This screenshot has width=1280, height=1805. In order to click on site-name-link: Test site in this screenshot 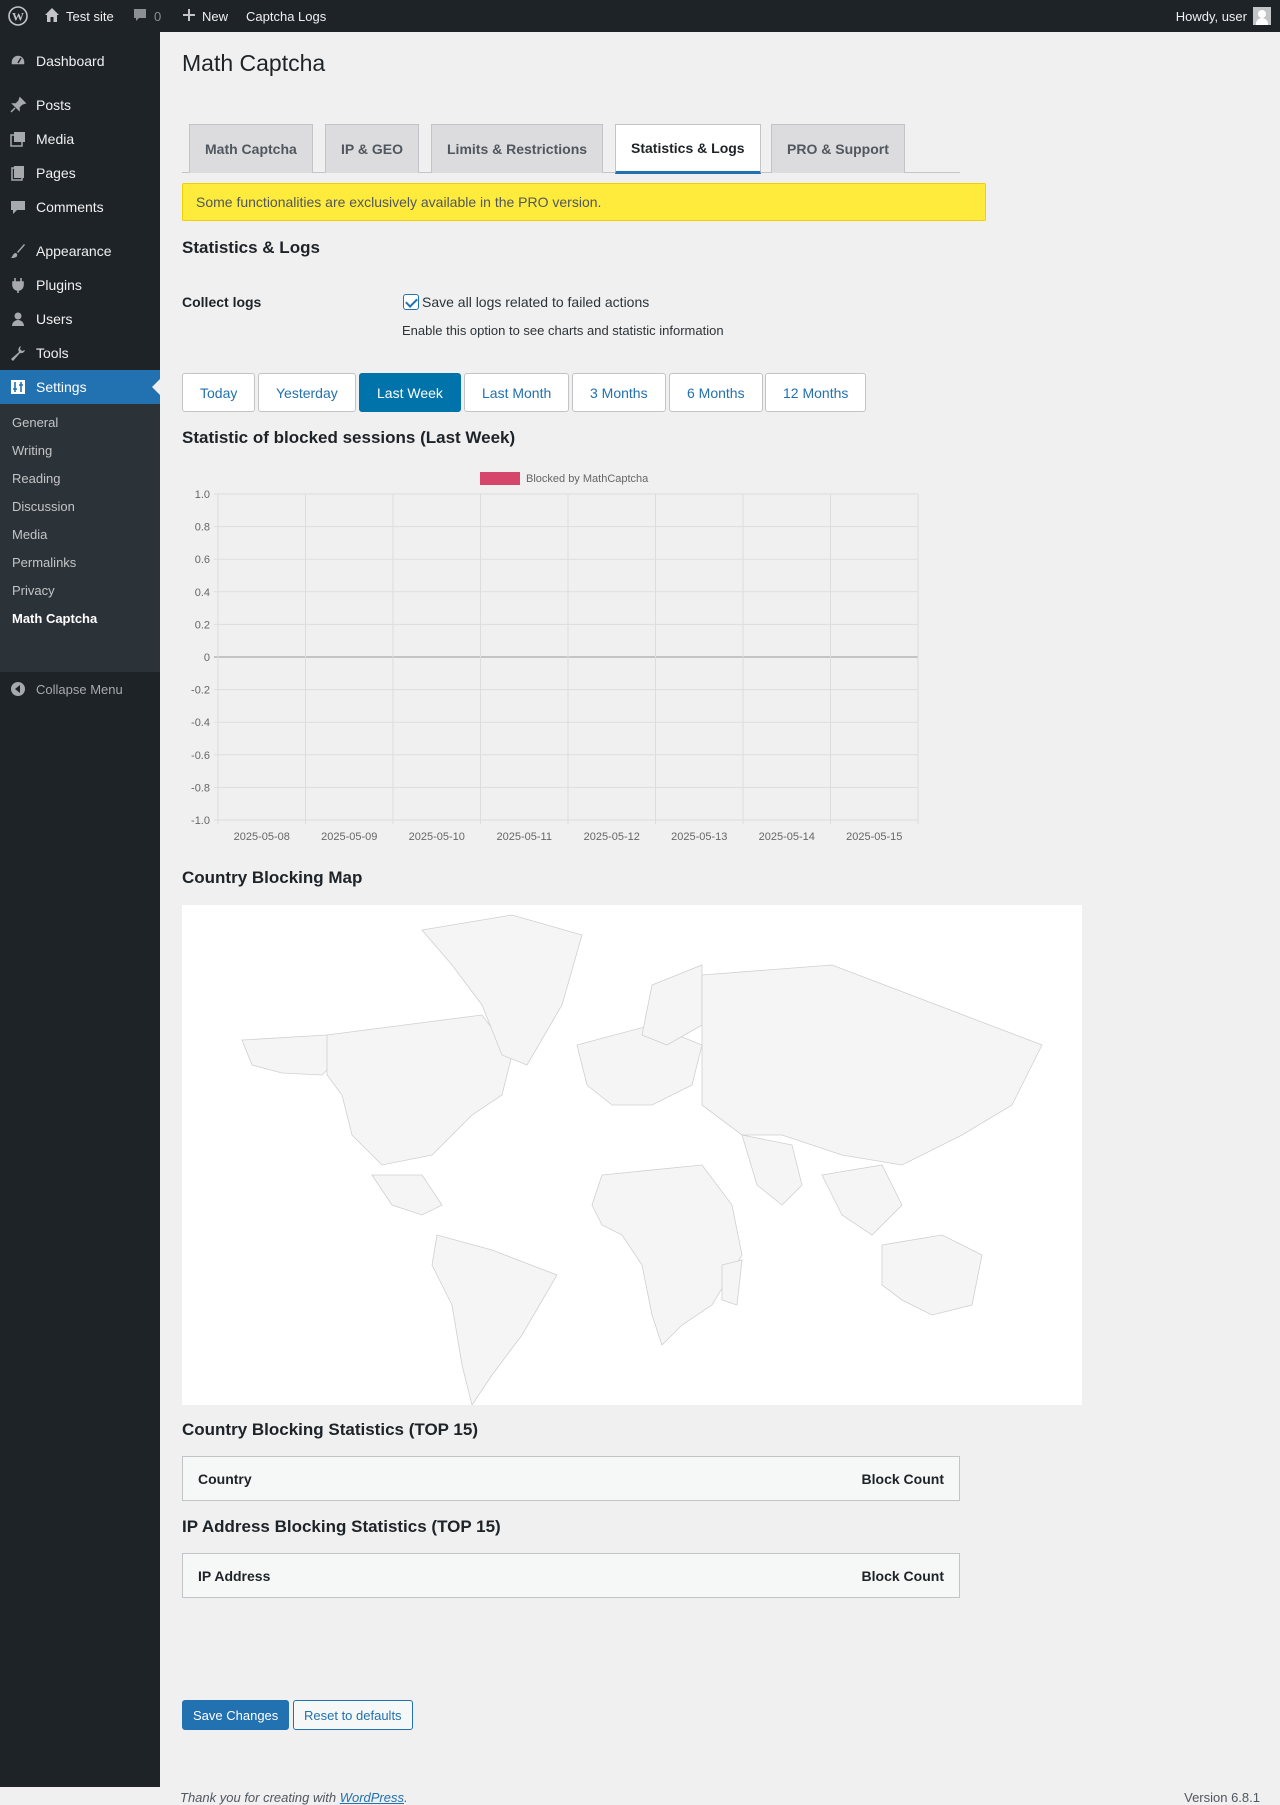, I will do `click(79, 16)`.